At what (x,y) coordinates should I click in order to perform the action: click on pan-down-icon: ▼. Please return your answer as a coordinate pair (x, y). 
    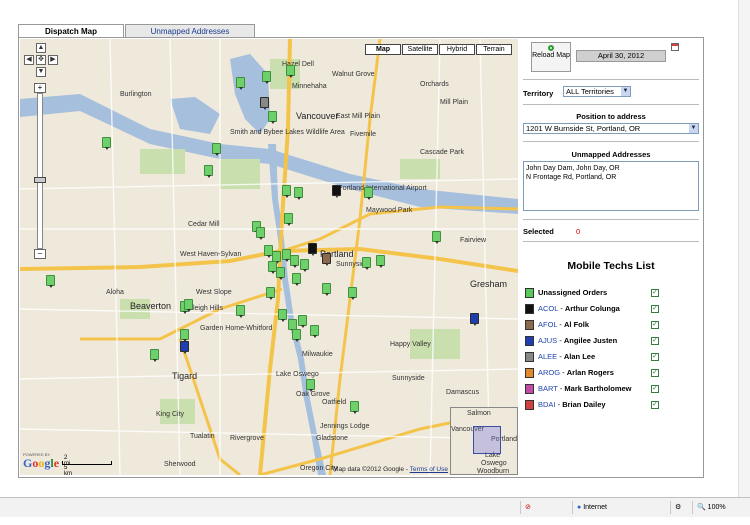
    Looking at the image, I should click on (41, 72).